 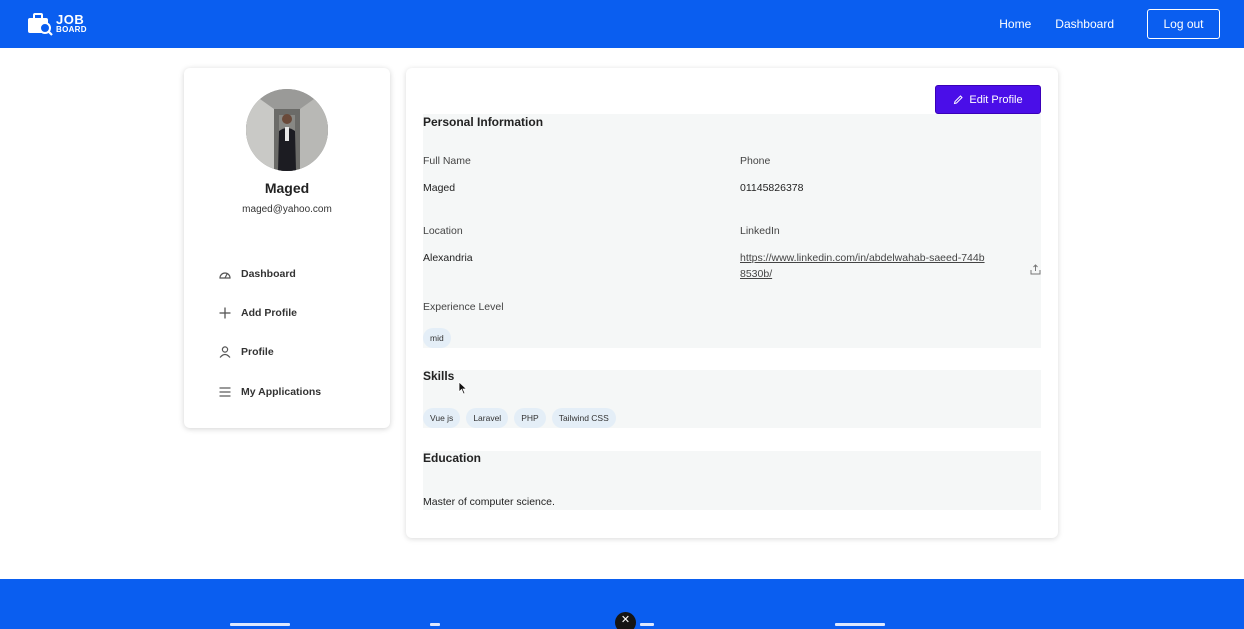 What do you see at coordinates (530, 418) in the screenshot?
I see `skill-badge: PHP` at bounding box center [530, 418].